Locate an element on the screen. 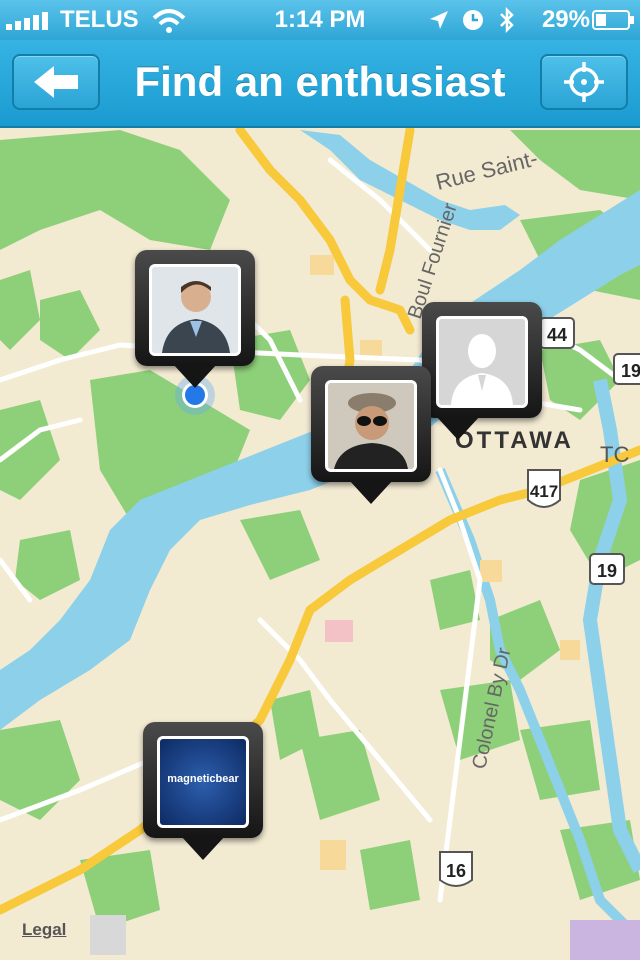 This screenshot has width=640, height=960. map-pin-company: magneticbear is located at coordinates (203, 797).